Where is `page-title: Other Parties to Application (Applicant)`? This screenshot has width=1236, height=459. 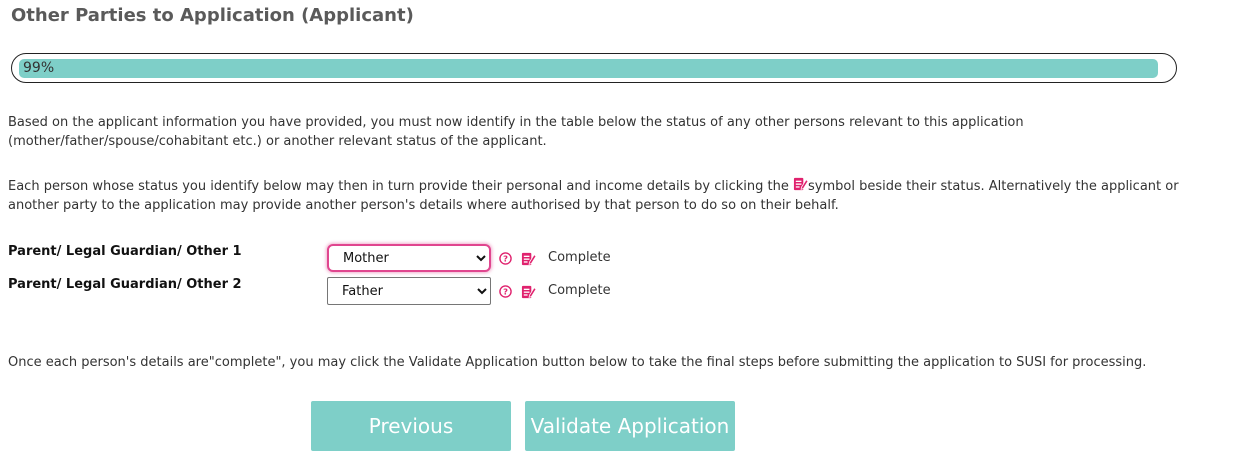
page-title: Other Parties to Application (Applicant) is located at coordinates (212, 15).